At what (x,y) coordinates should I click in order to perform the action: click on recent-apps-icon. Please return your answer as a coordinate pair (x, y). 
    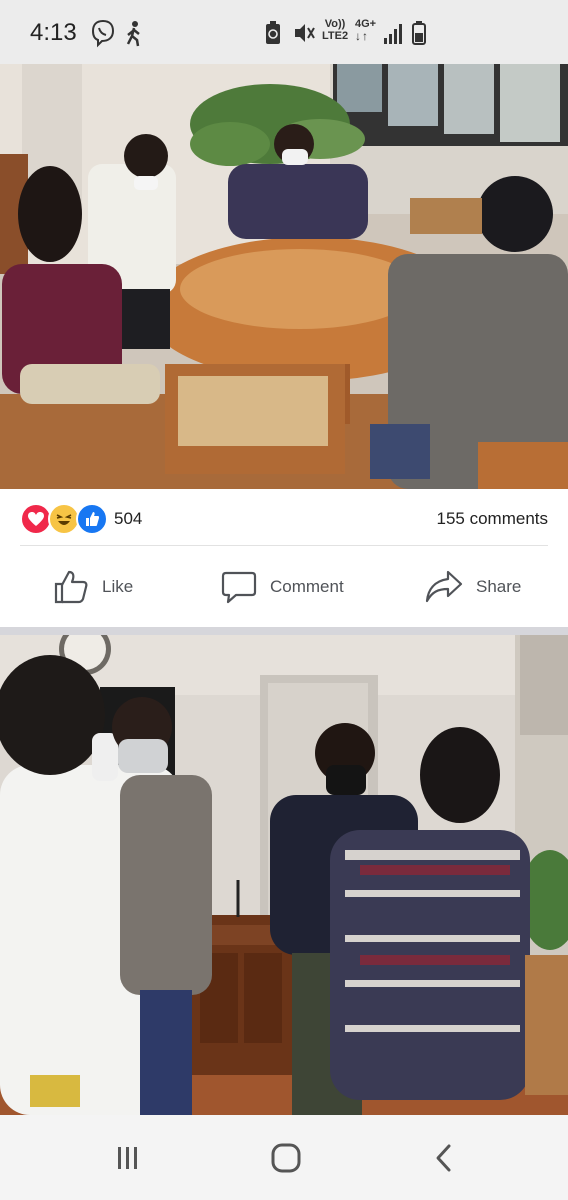
    Looking at the image, I should click on (127, 1158).